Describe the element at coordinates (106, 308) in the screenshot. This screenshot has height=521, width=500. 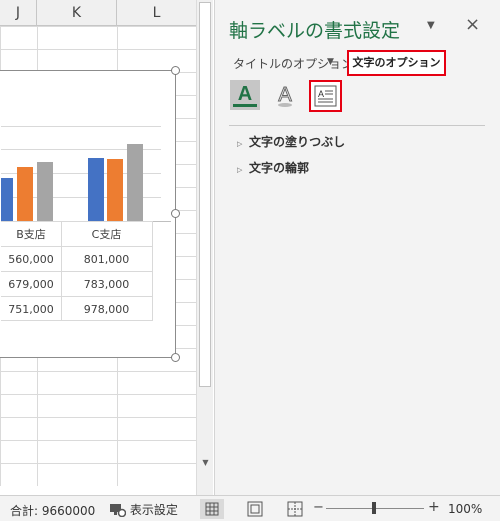
I see `table-cell: 978,000` at that location.